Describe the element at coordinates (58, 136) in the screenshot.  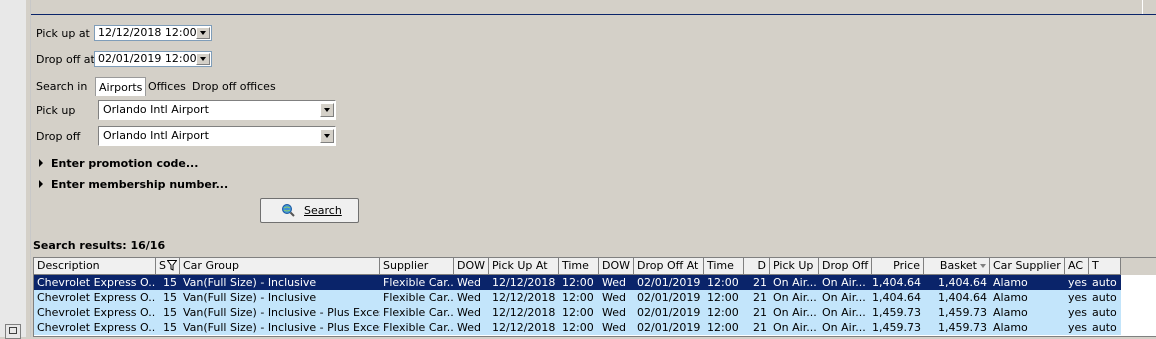
I see `dropoff-label: Drop off` at that location.